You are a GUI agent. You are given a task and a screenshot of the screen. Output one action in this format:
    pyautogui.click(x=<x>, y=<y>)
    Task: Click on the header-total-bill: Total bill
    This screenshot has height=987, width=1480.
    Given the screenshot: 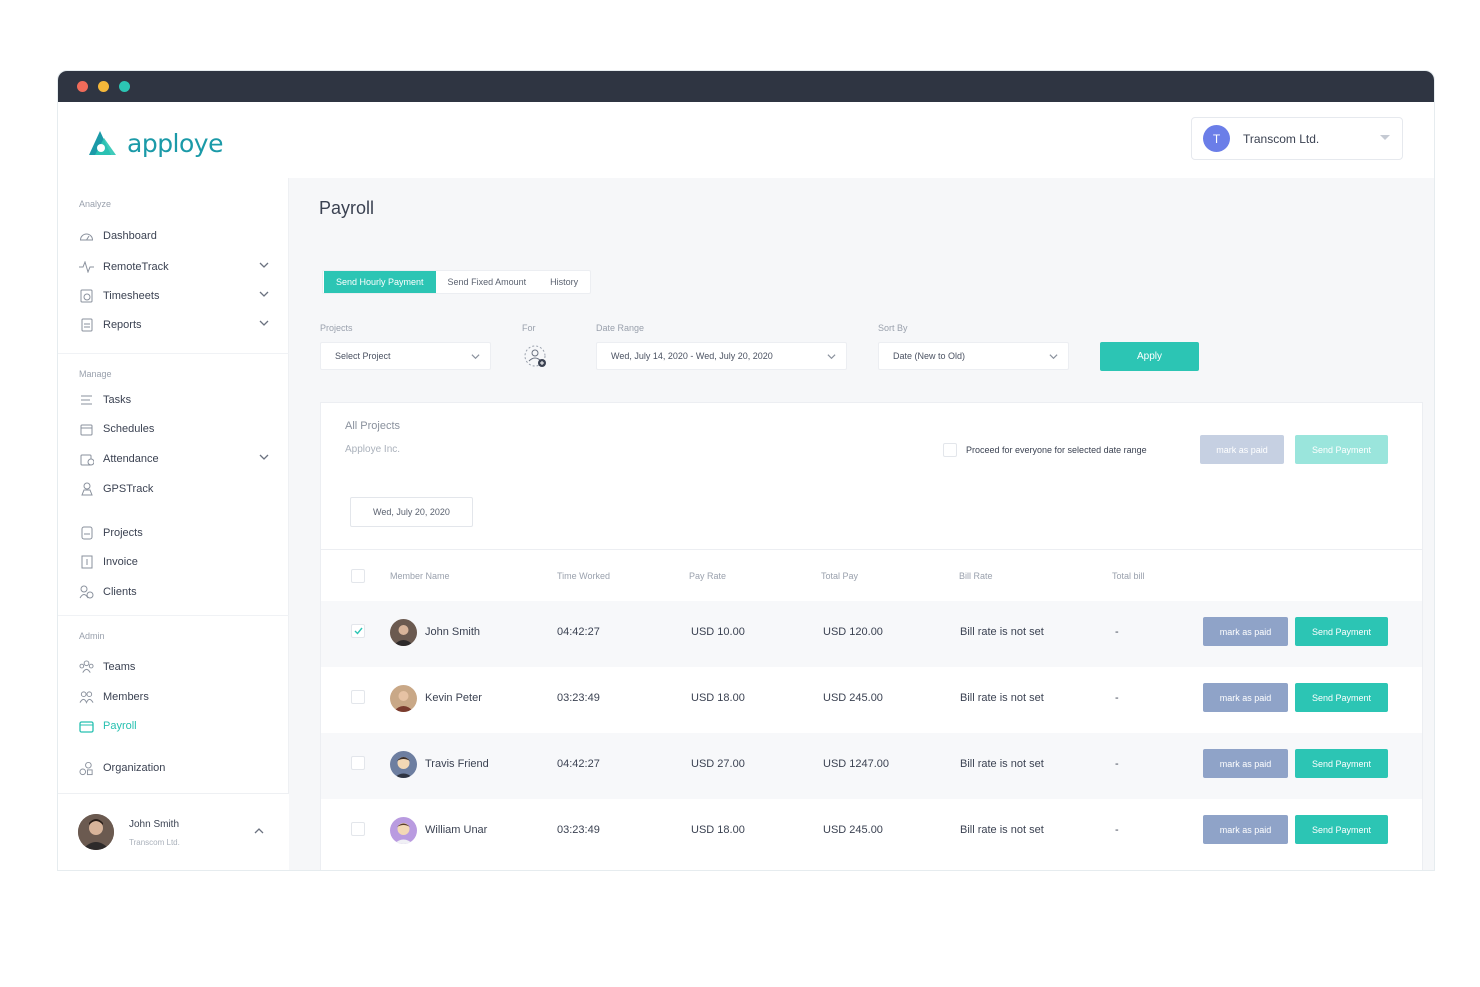 What is the action you would take?
    pyautogui.click(x=1128, y=575)
    